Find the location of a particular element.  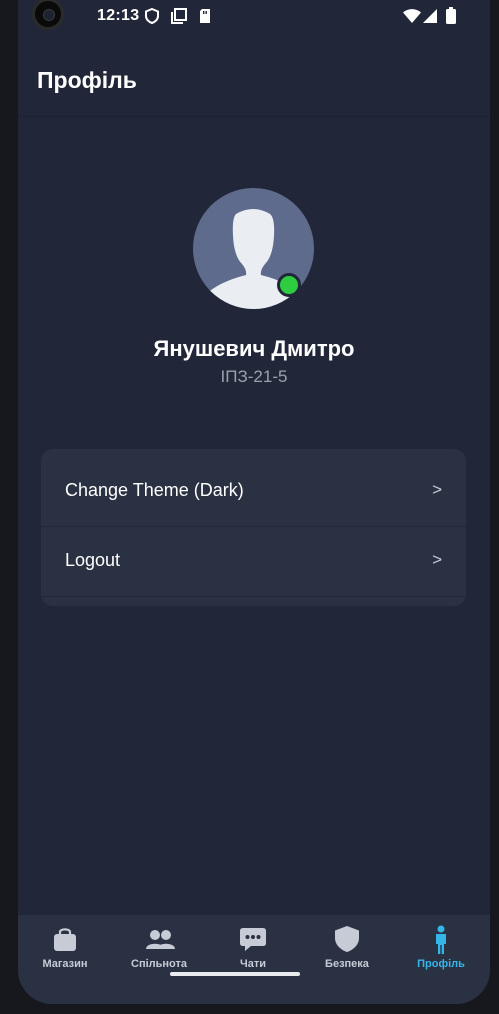

tab-shop: Магазин is located at coordinates (65, 950).